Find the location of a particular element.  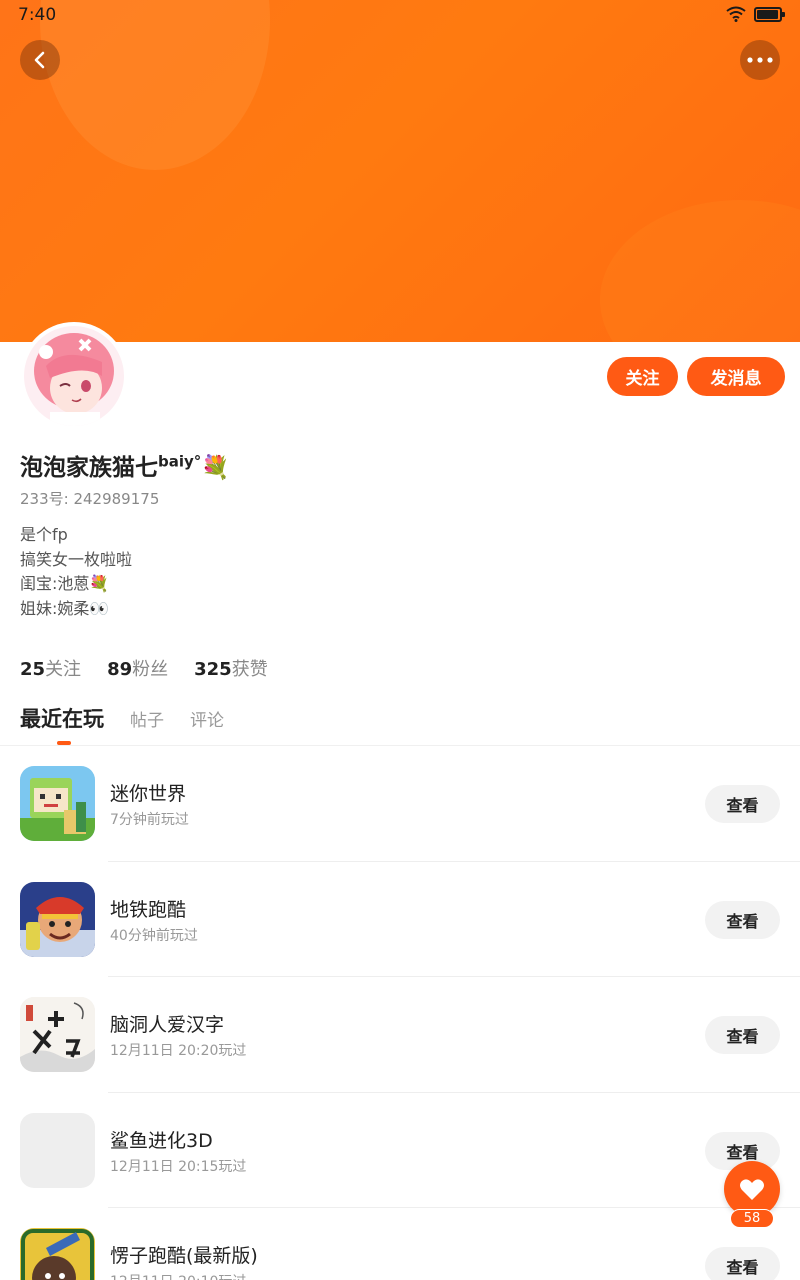

game-last-played: 12月11日 20:20玩过 is located at coordinates (178, 1051).